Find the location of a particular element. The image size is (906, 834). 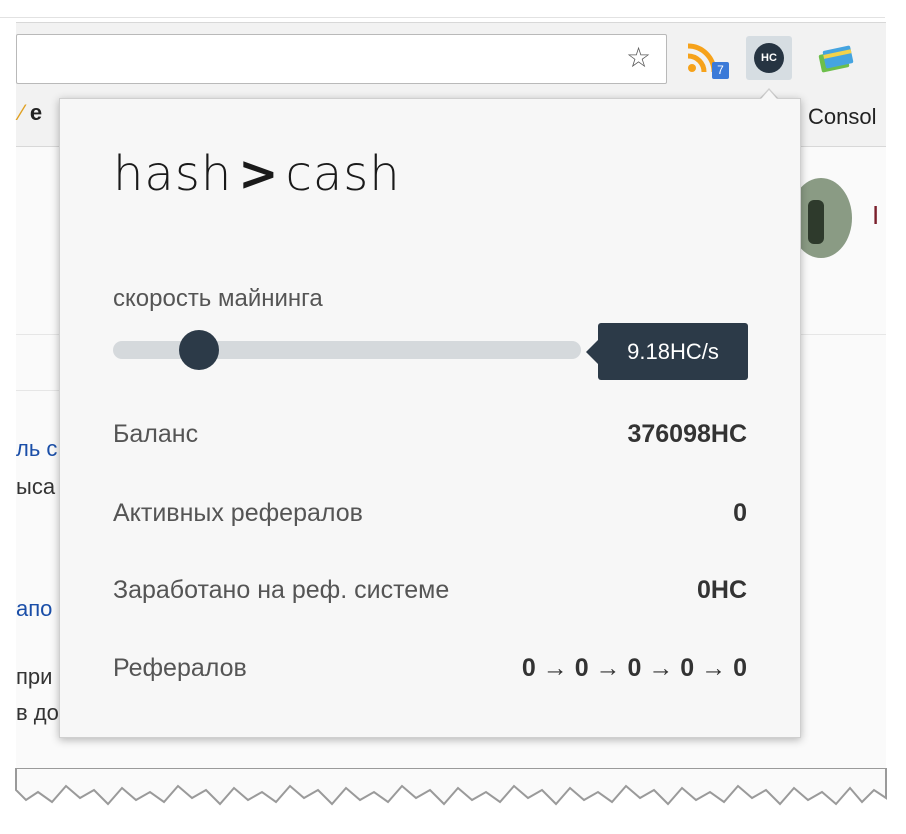

bookmark-item: ⁄ e is located at coordinates (31, 113).